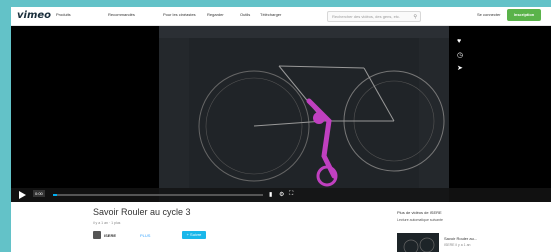 The image size is (551, 252). Describe the element at coordinates (460, 55) in the screenshot. I see `clock-icon: ◷` at that location.